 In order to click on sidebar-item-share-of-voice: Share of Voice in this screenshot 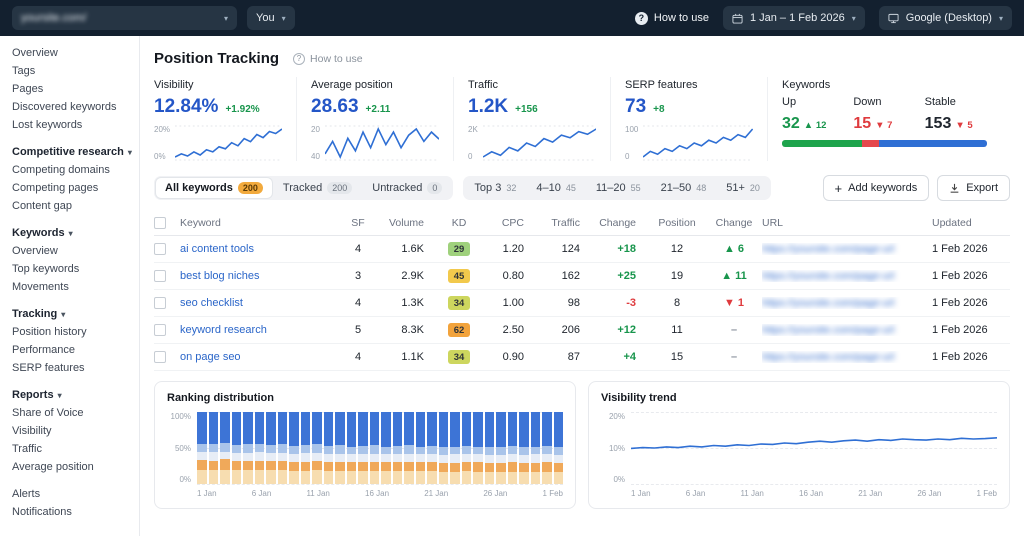, I will do `click(69, 413)`.